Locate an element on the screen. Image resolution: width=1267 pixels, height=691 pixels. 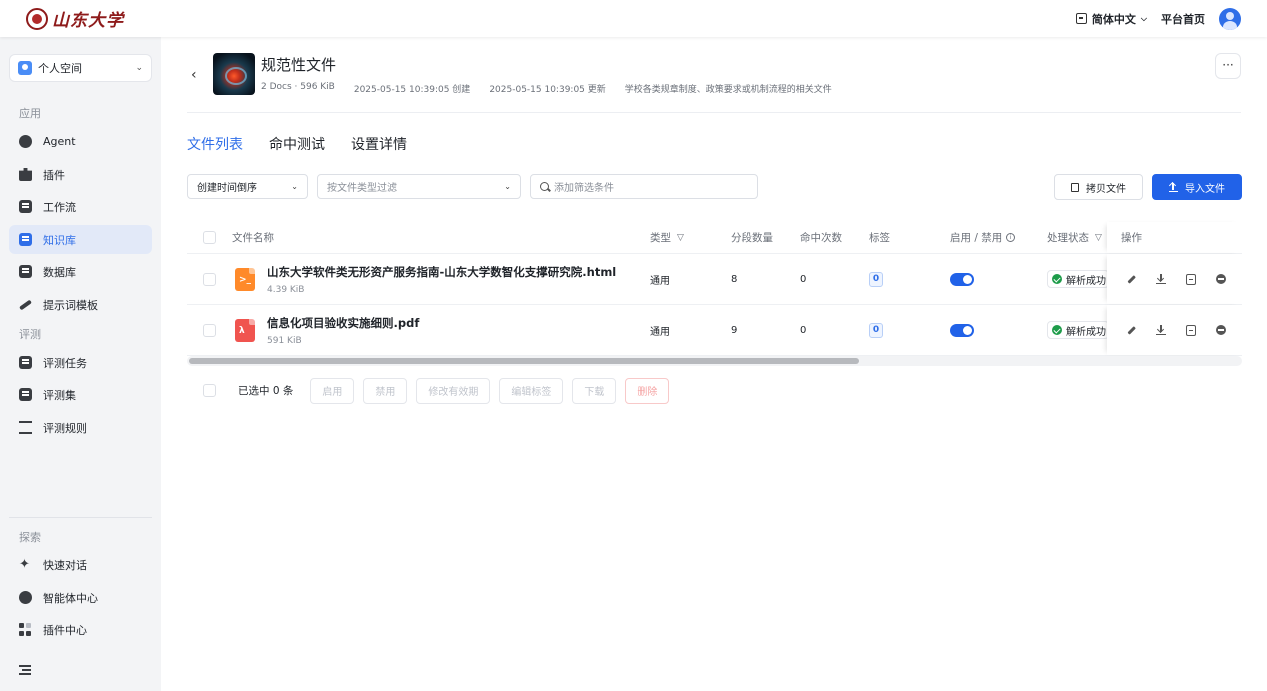
sidebar-item-label: 智能体中心 is located at coordinates (70, 598).